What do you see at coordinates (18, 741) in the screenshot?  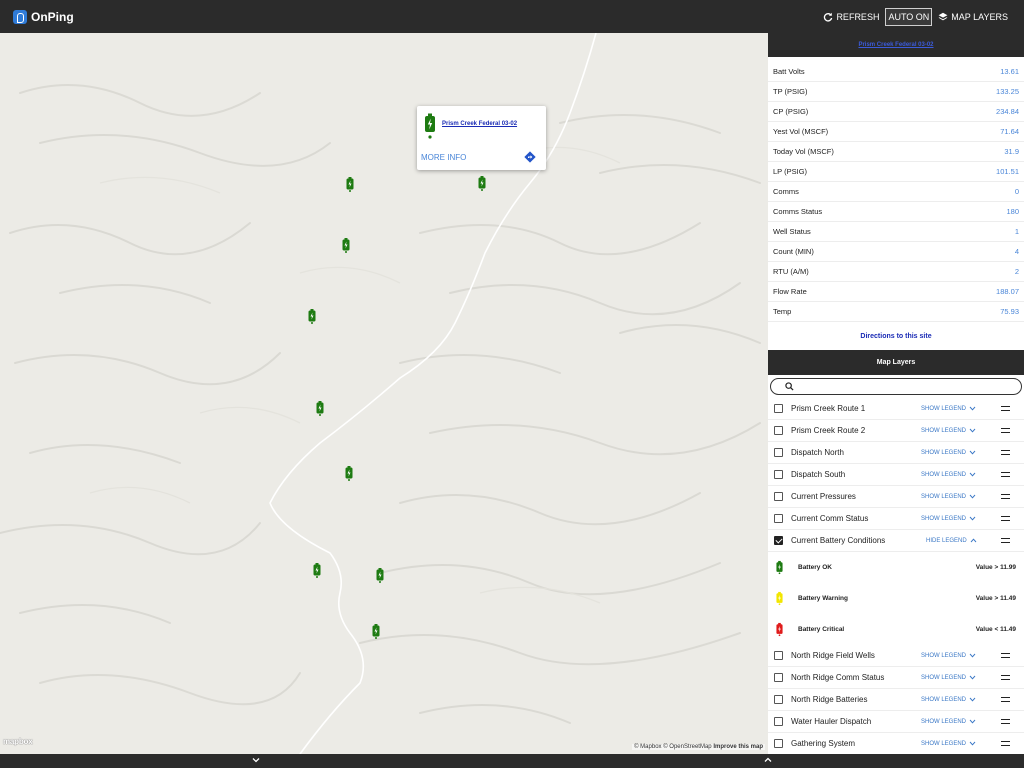 I see `mapbox-logo: mapbox` at bounding box center [18, 741].